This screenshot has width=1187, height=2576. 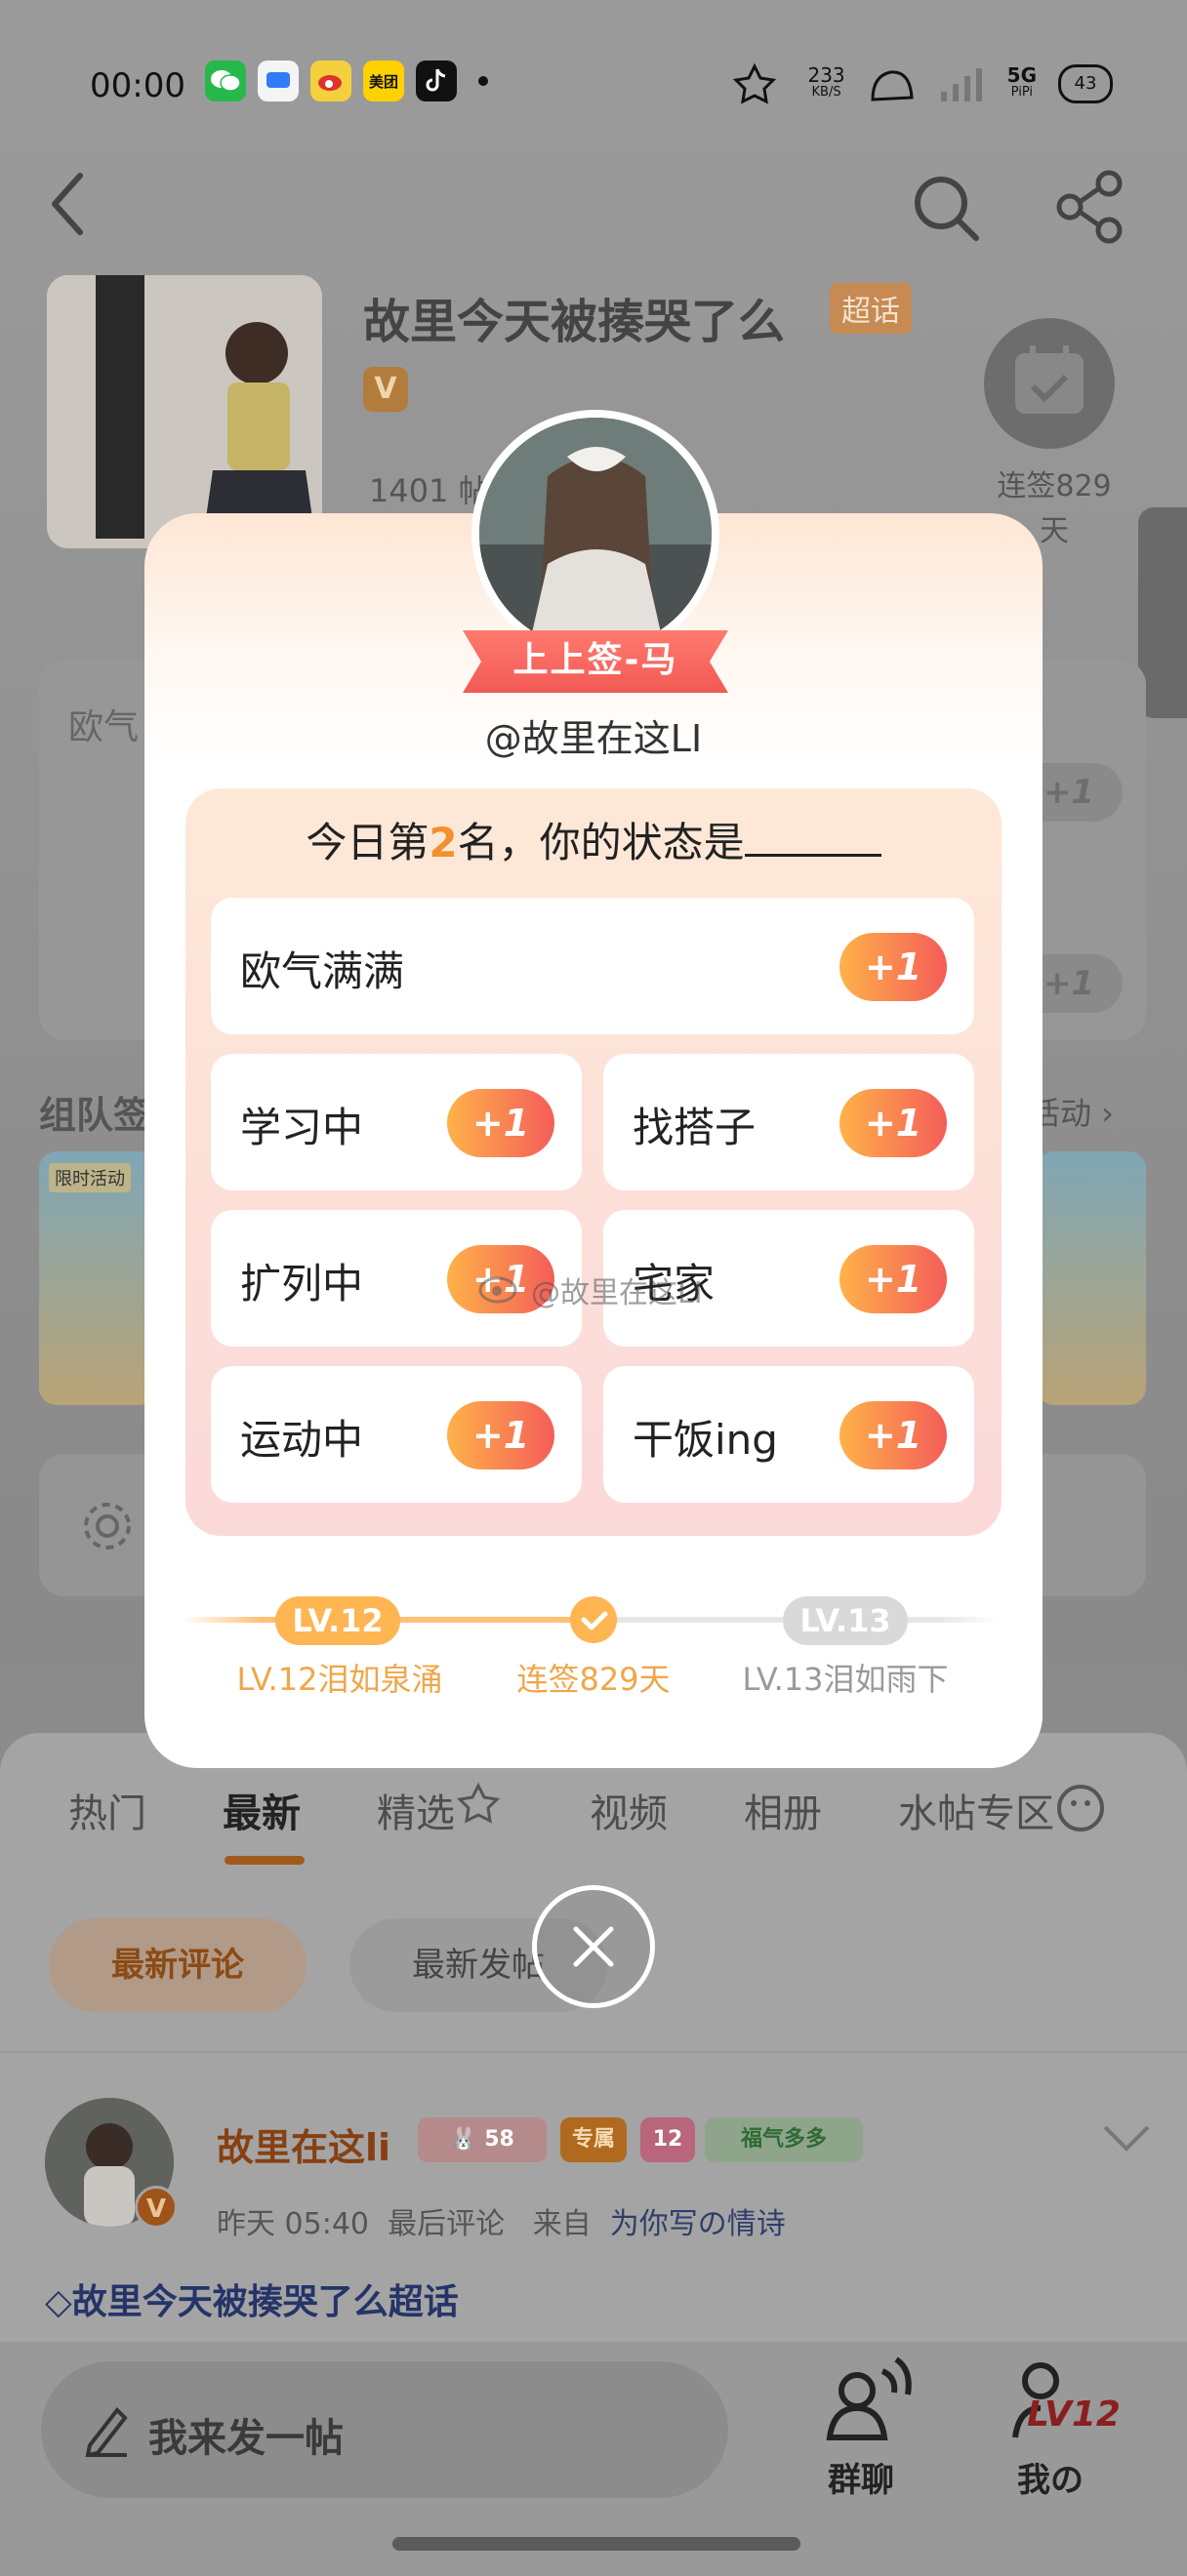 What do you see at coordinates (478, 1803) in the screenshot?
I see `star-sticker-icon` at bounding box center [478, 1803].